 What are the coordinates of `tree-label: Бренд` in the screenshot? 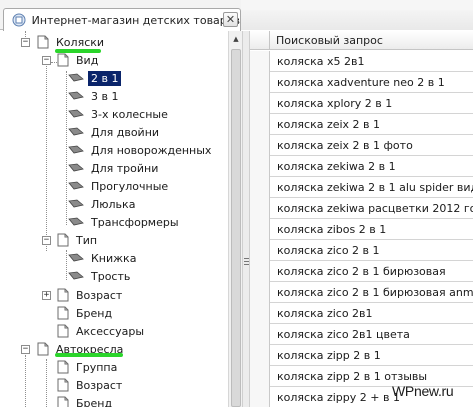 It's located at (94, 313).